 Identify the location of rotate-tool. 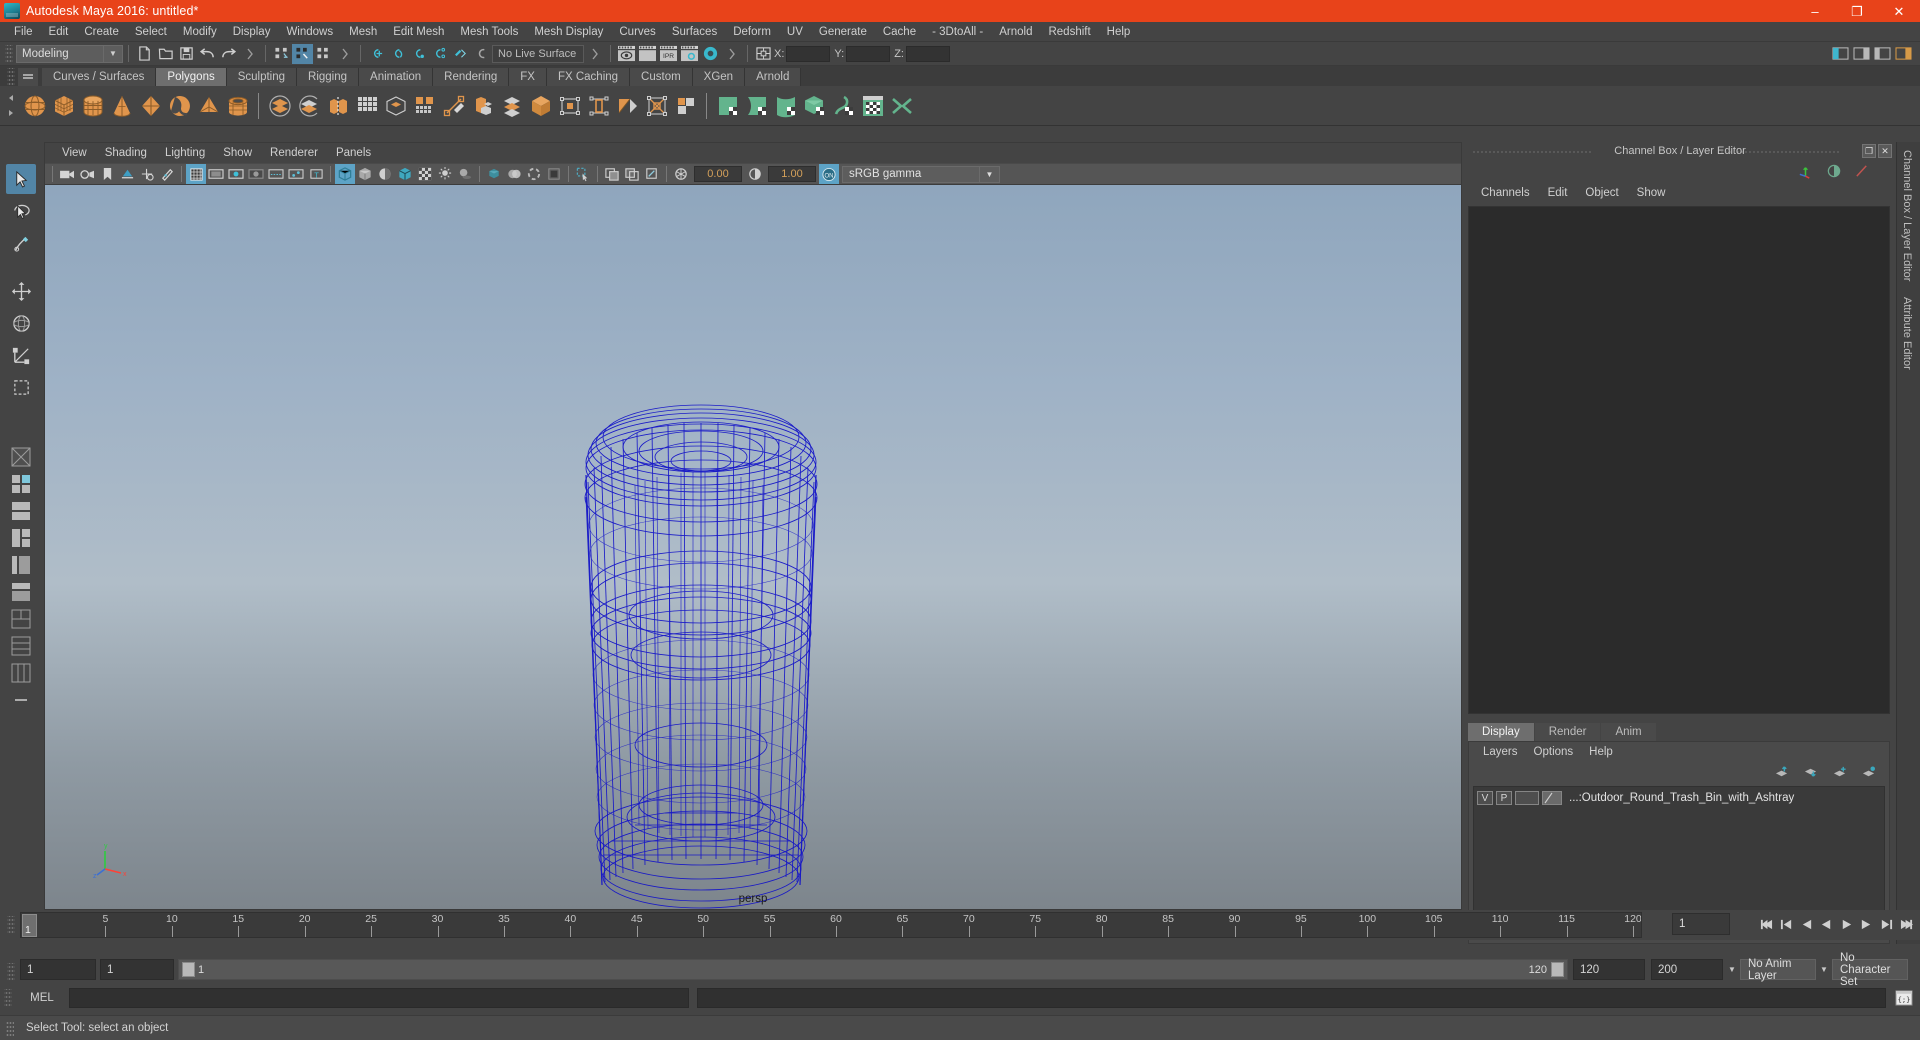
(21, 323).